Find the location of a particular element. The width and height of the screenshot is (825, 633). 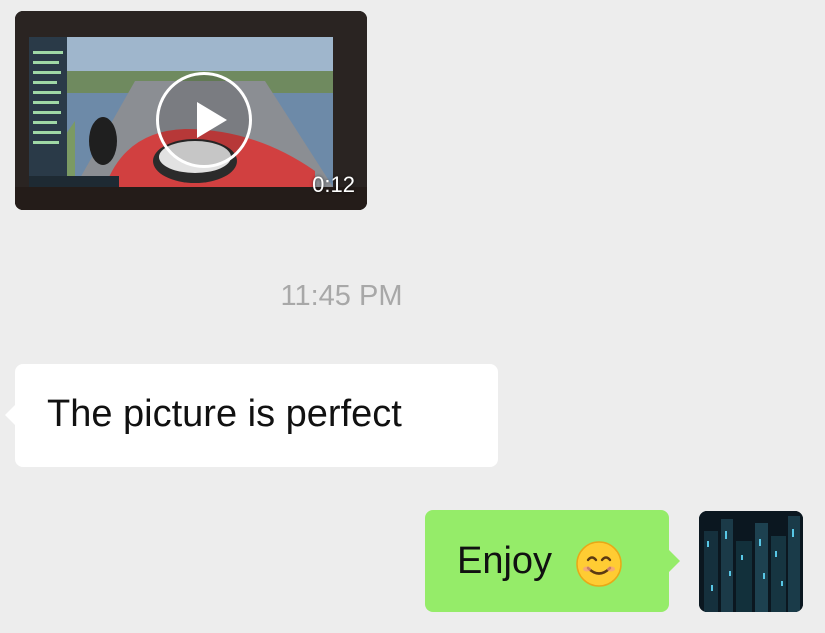

city-night-avatar-image is located at coordinates (751, 561).